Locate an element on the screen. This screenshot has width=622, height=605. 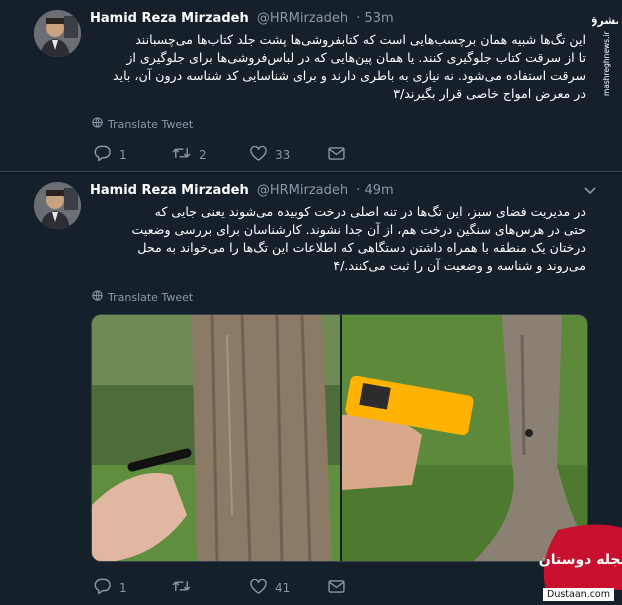
tweet-header: Hamid Reza Mirzadeh @HRMirzadeh · 49m is located at coordinates (242, 190).